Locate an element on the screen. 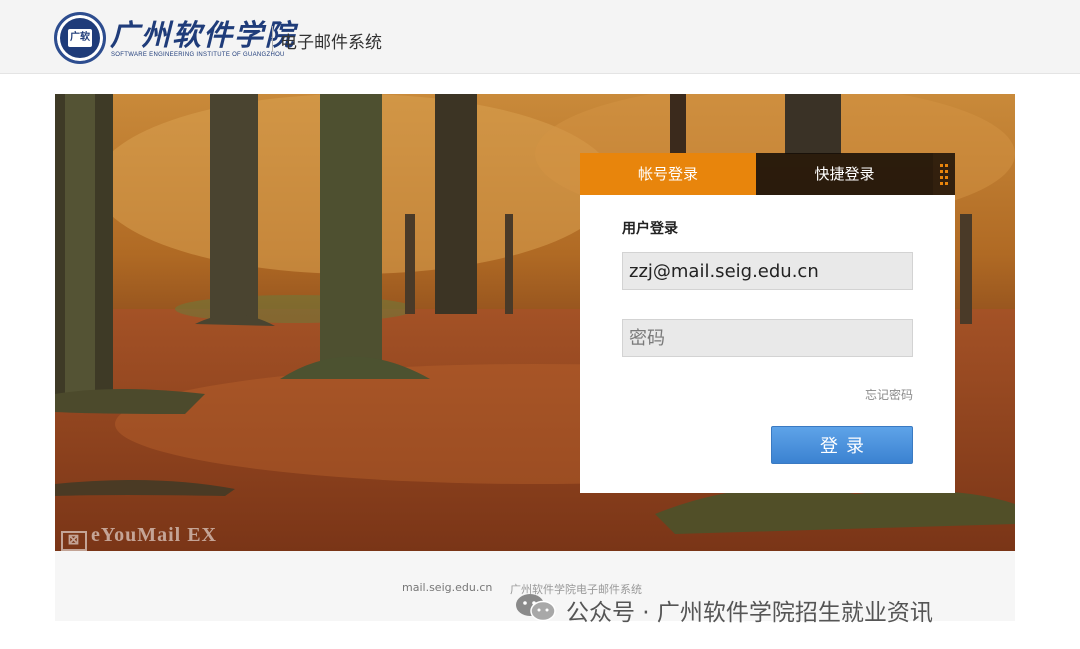  watermark-text: eYouMail EX is located at coordinates (154, 535).